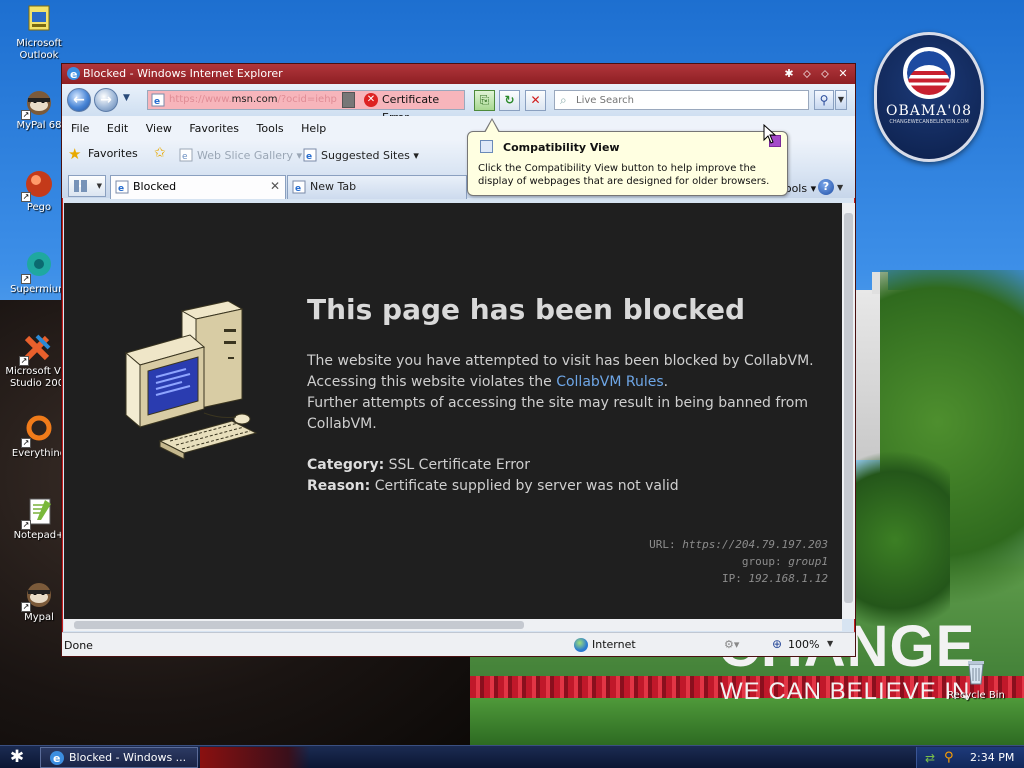 This screenshot has height=768, width=1024. I want to click on menu-edit: Edit, so click(117, 128).